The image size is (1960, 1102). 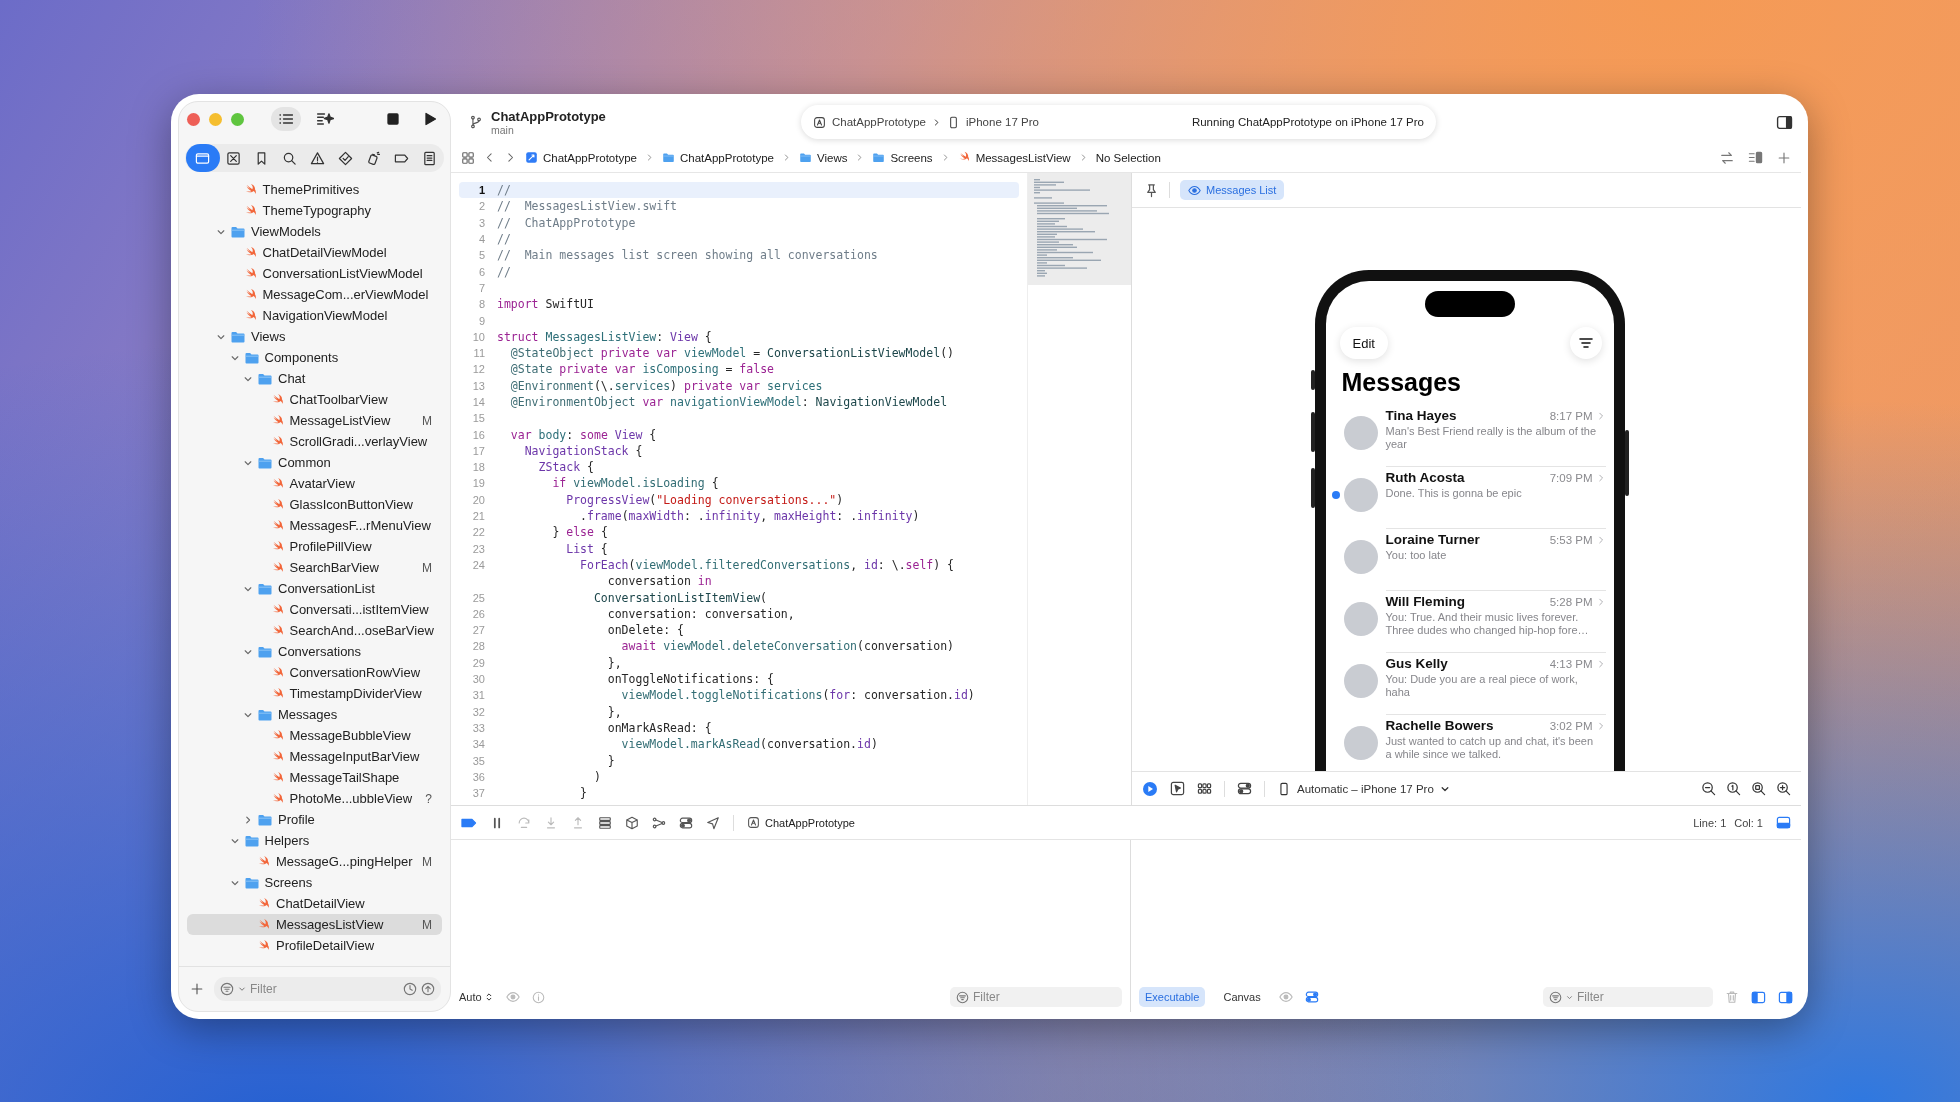 What do you see at coordinates (902, 157) in the screenshot?
I see `breadcrumb: Screens` at bounding box center [902, 157].